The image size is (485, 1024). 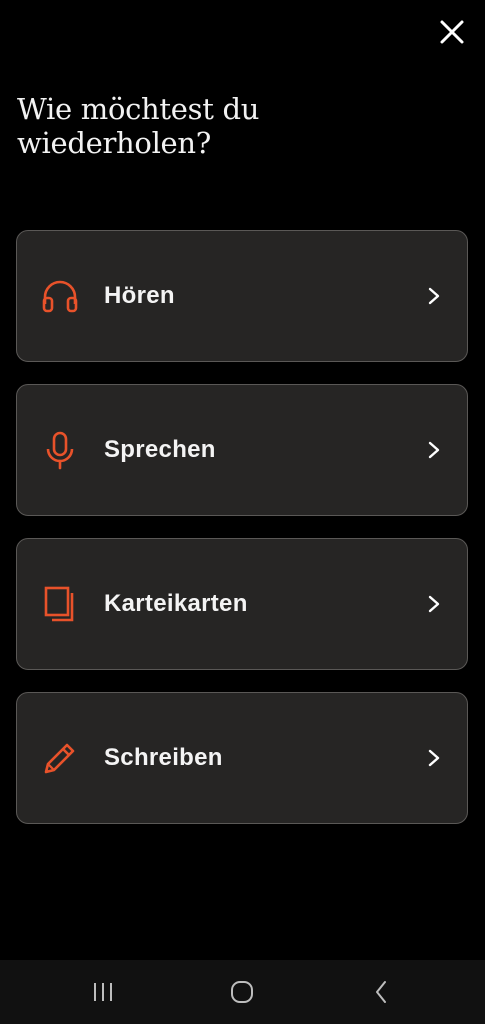 I want to click on back-button, so click(x=381, y=992).